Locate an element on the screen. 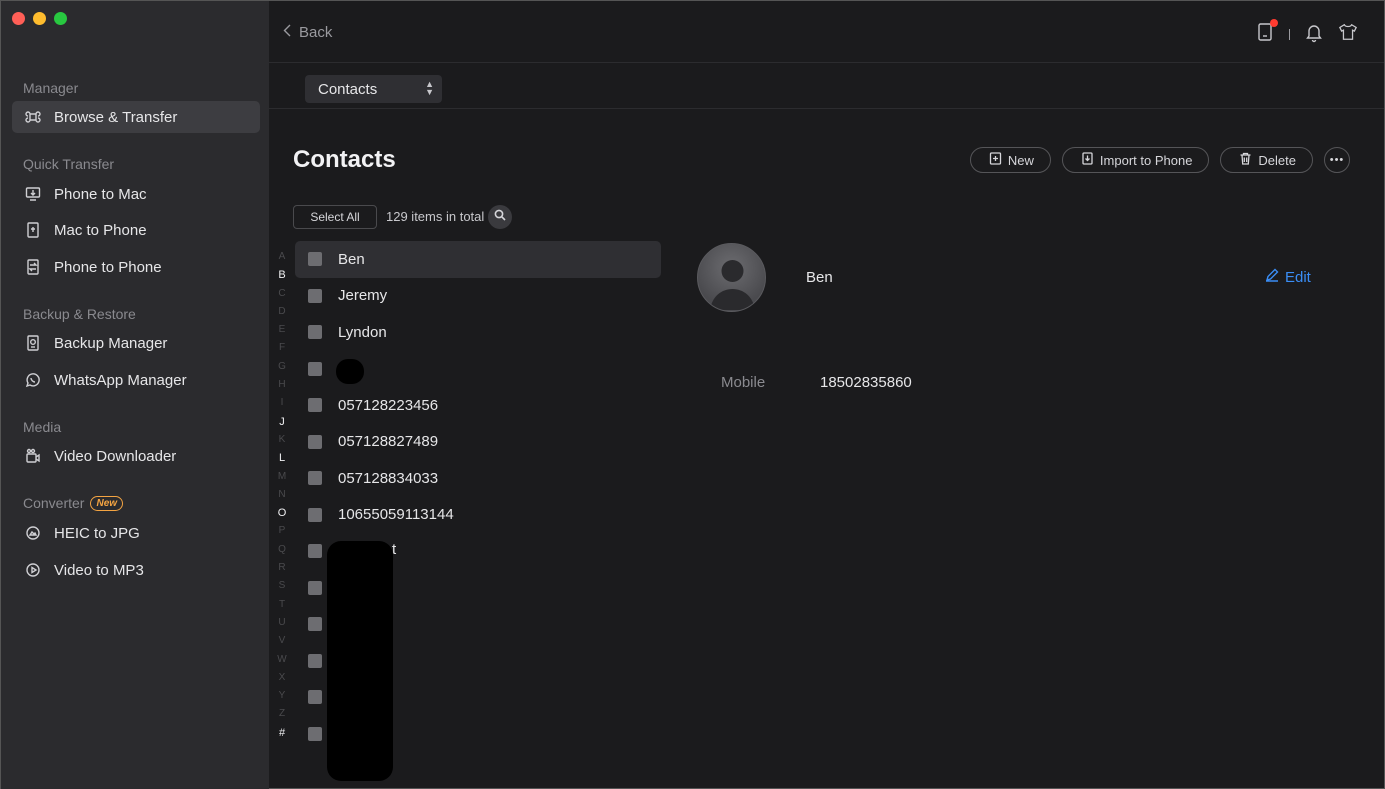  search-icon is located at coordinates (500, 217).